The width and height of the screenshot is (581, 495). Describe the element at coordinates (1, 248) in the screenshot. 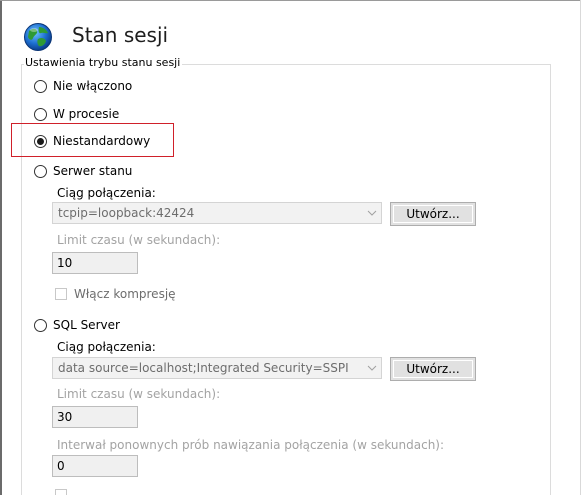

I see `window-left-border` at that location.